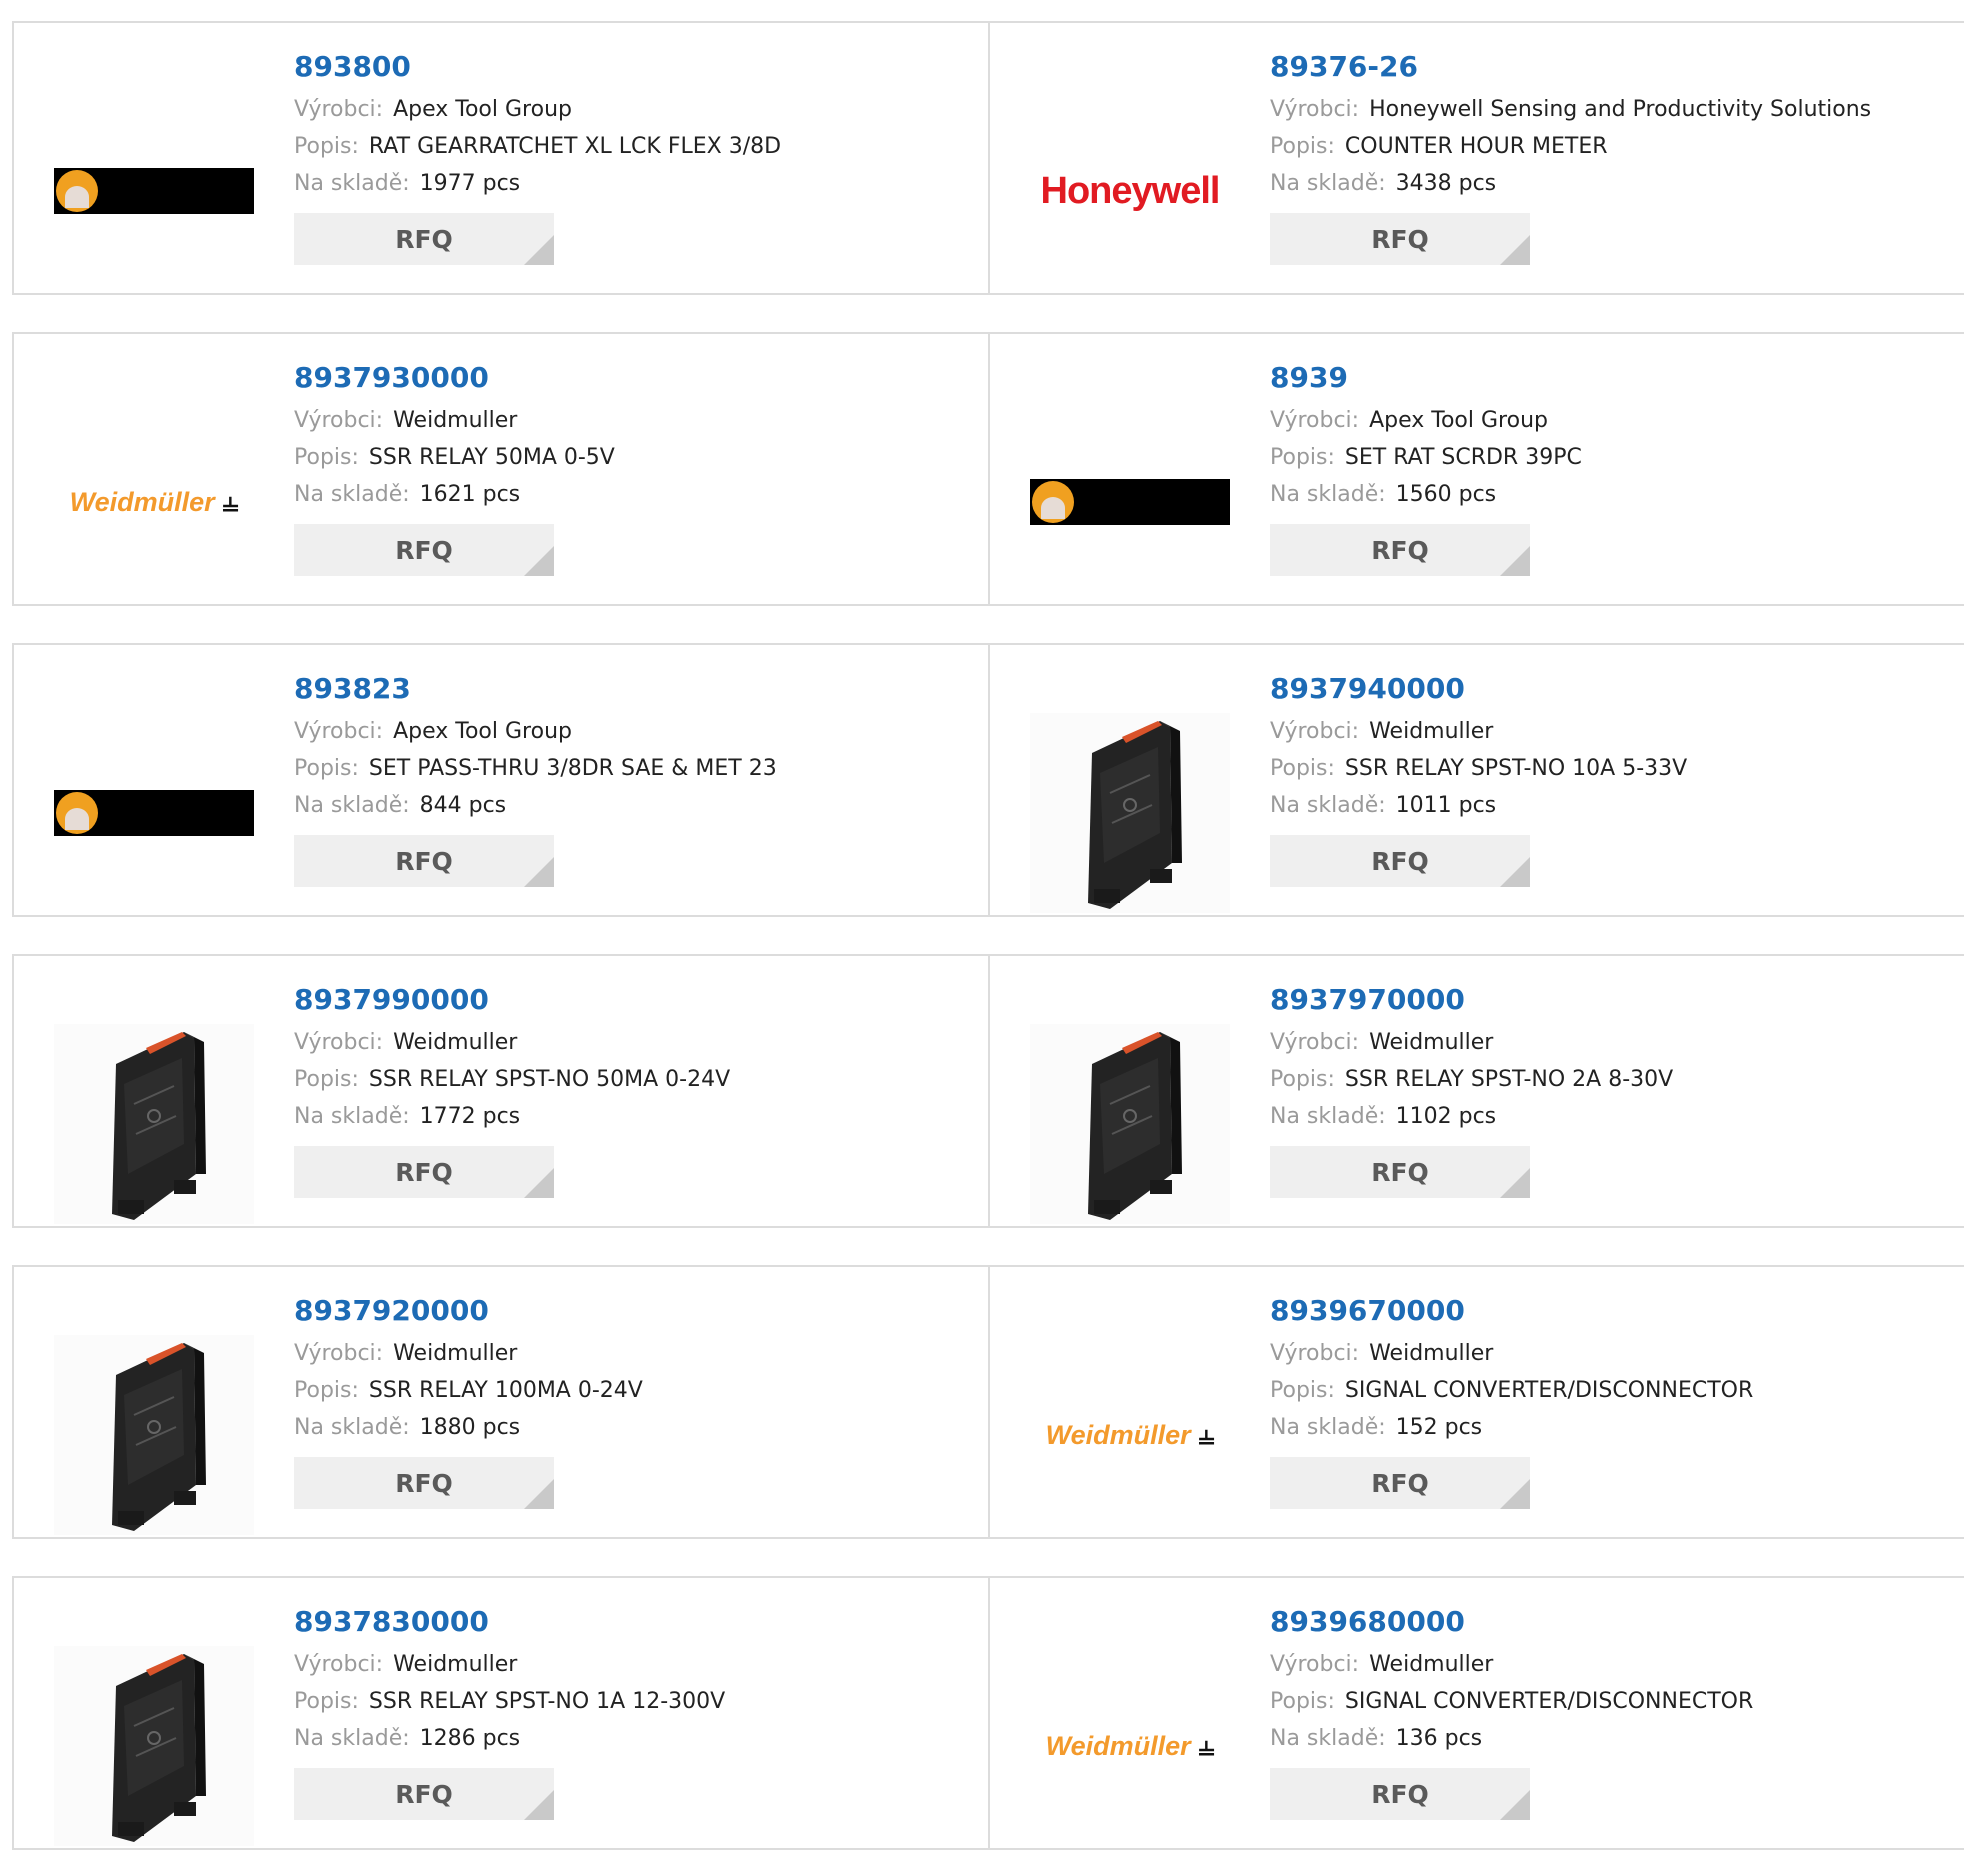  What do you see at coordinates (535, 689) in the screenshot?
I see `part-number-link: 893823` at bounding box center [535, 689].